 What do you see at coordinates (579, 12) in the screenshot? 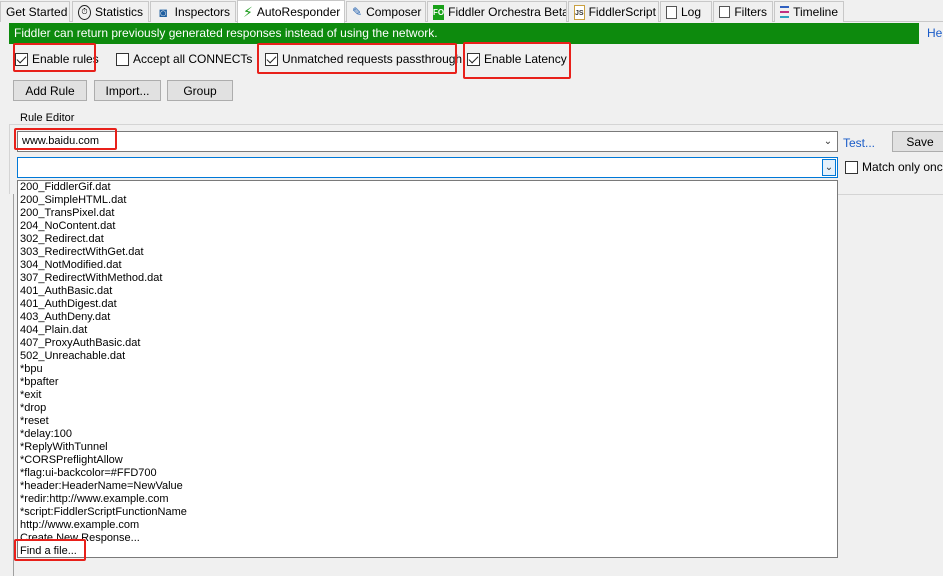
I see `fiddlerscript-icon: JS` at bounding box center [579, 12].